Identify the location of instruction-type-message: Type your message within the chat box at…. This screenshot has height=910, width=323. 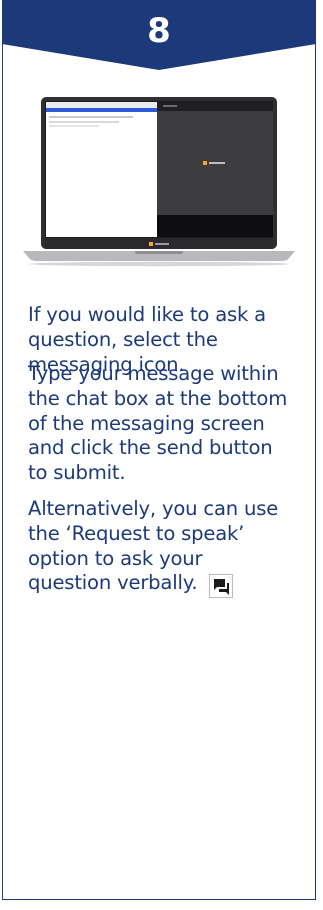
(158, 423).